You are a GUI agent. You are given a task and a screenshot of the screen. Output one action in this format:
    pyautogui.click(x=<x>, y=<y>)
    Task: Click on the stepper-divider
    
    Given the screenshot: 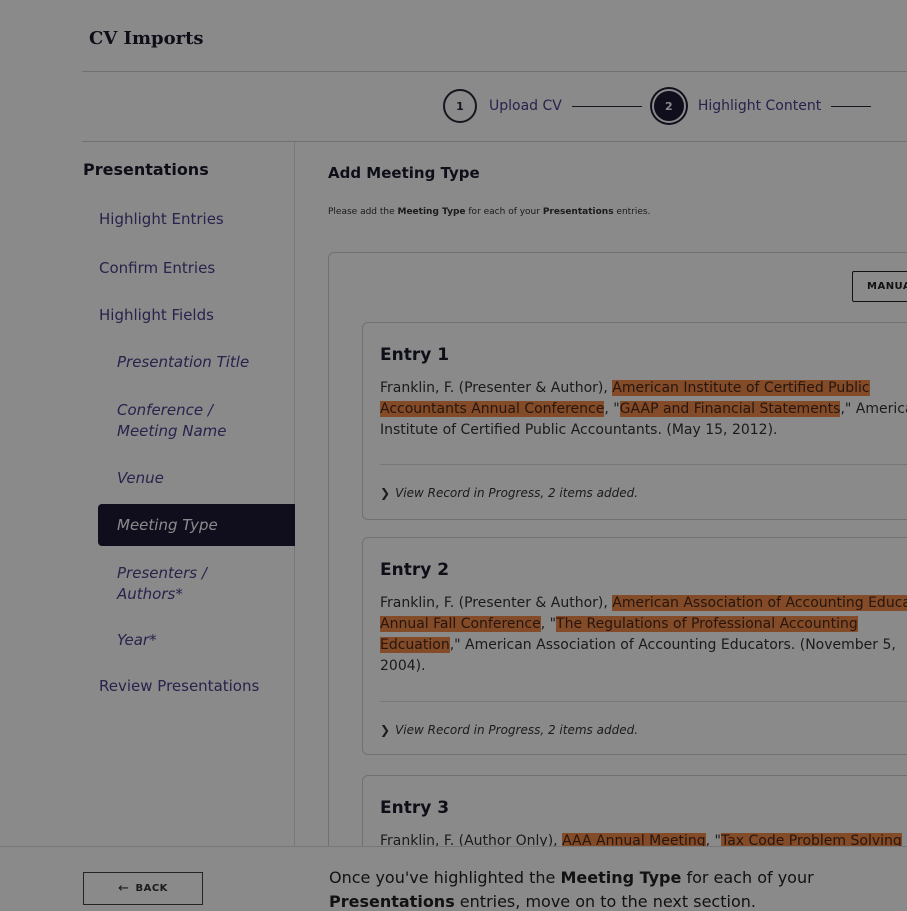 What is the action you would take?
    pyautogui.click(x=494, y=141)
    